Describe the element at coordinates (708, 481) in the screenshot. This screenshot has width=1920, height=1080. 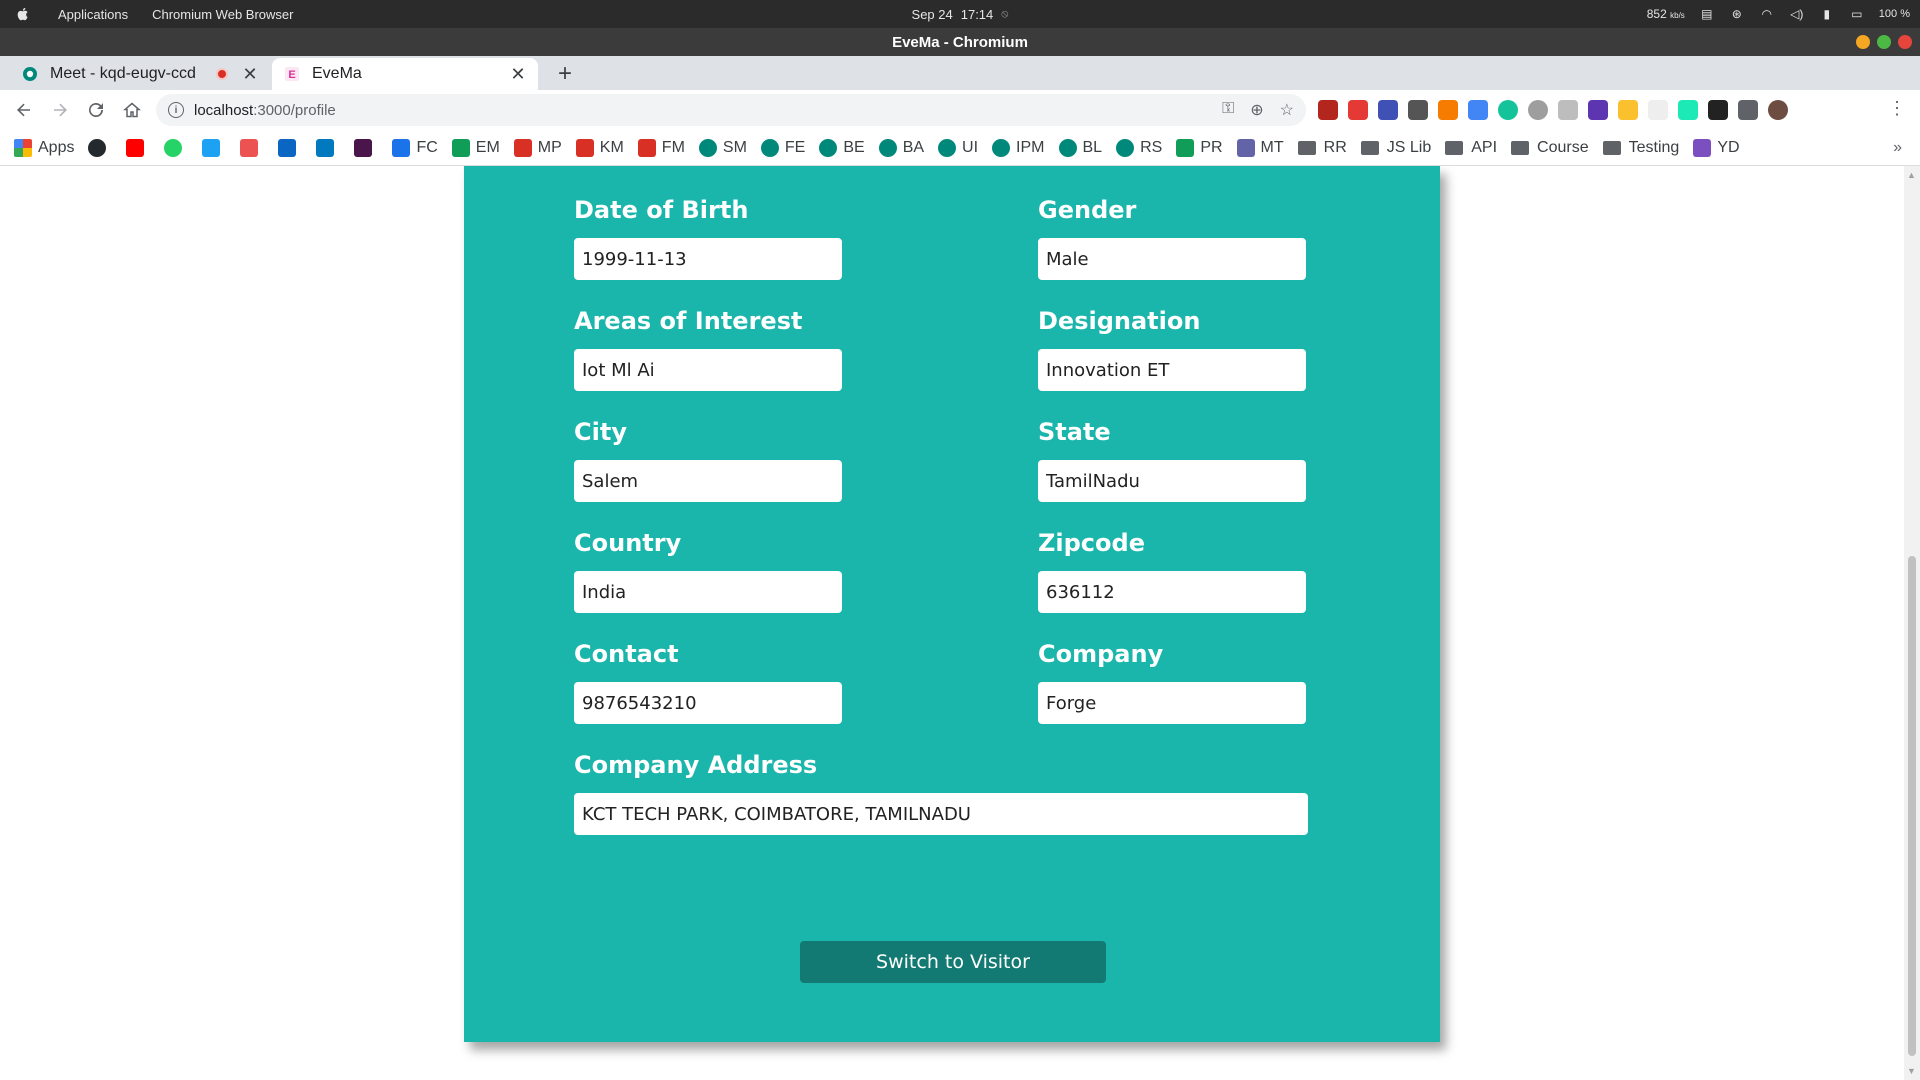
I see `city-input` at that location.